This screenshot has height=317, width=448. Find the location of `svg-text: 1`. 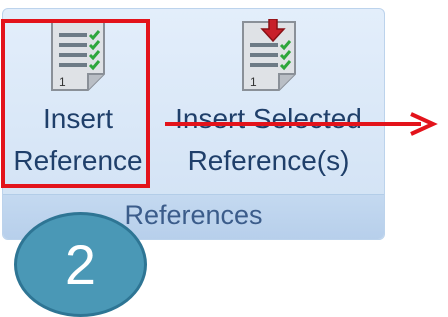

svg-text: 1 is located at coordinates (253, 82).